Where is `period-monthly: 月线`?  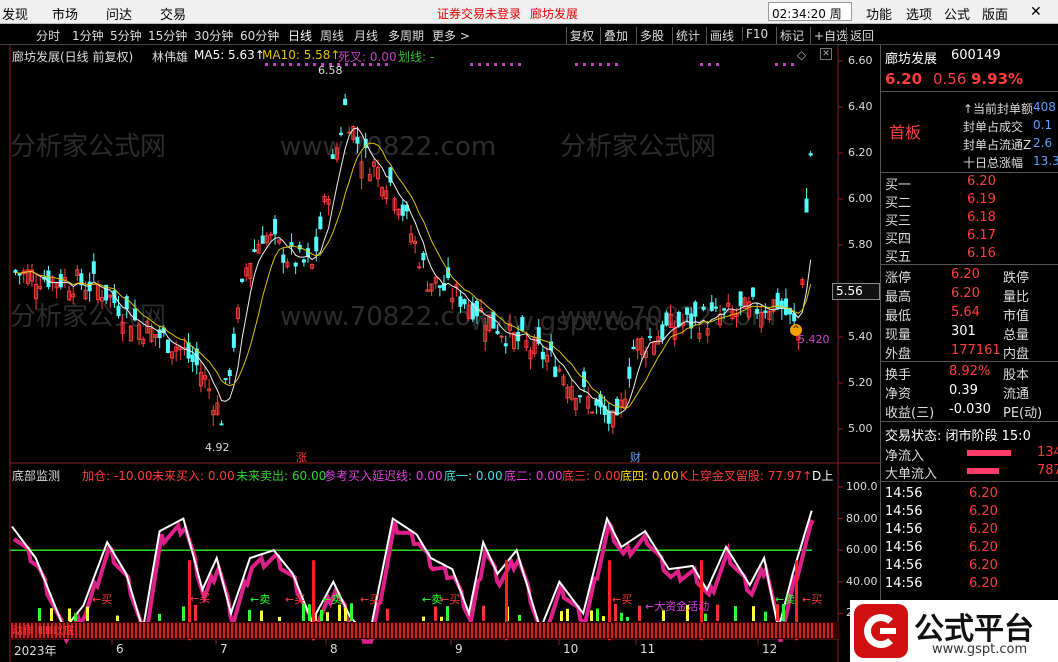
period-monthly: 月线 is located at coordinates (366, 35).